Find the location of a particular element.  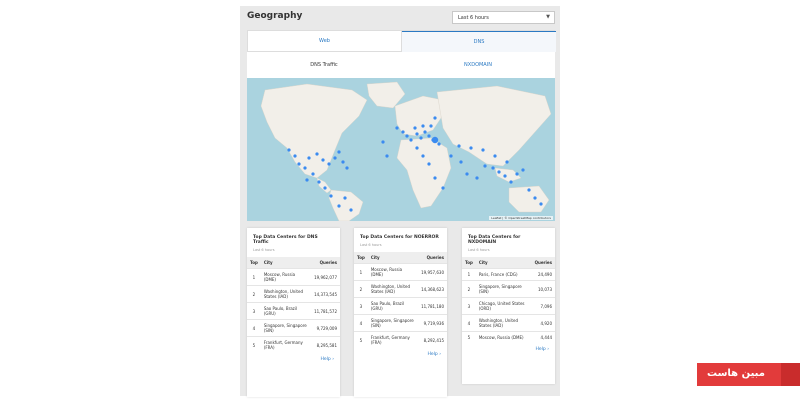

table-row: 5 Moscow, Russia (DME) 4,444 is located at coordinates (508, 337).